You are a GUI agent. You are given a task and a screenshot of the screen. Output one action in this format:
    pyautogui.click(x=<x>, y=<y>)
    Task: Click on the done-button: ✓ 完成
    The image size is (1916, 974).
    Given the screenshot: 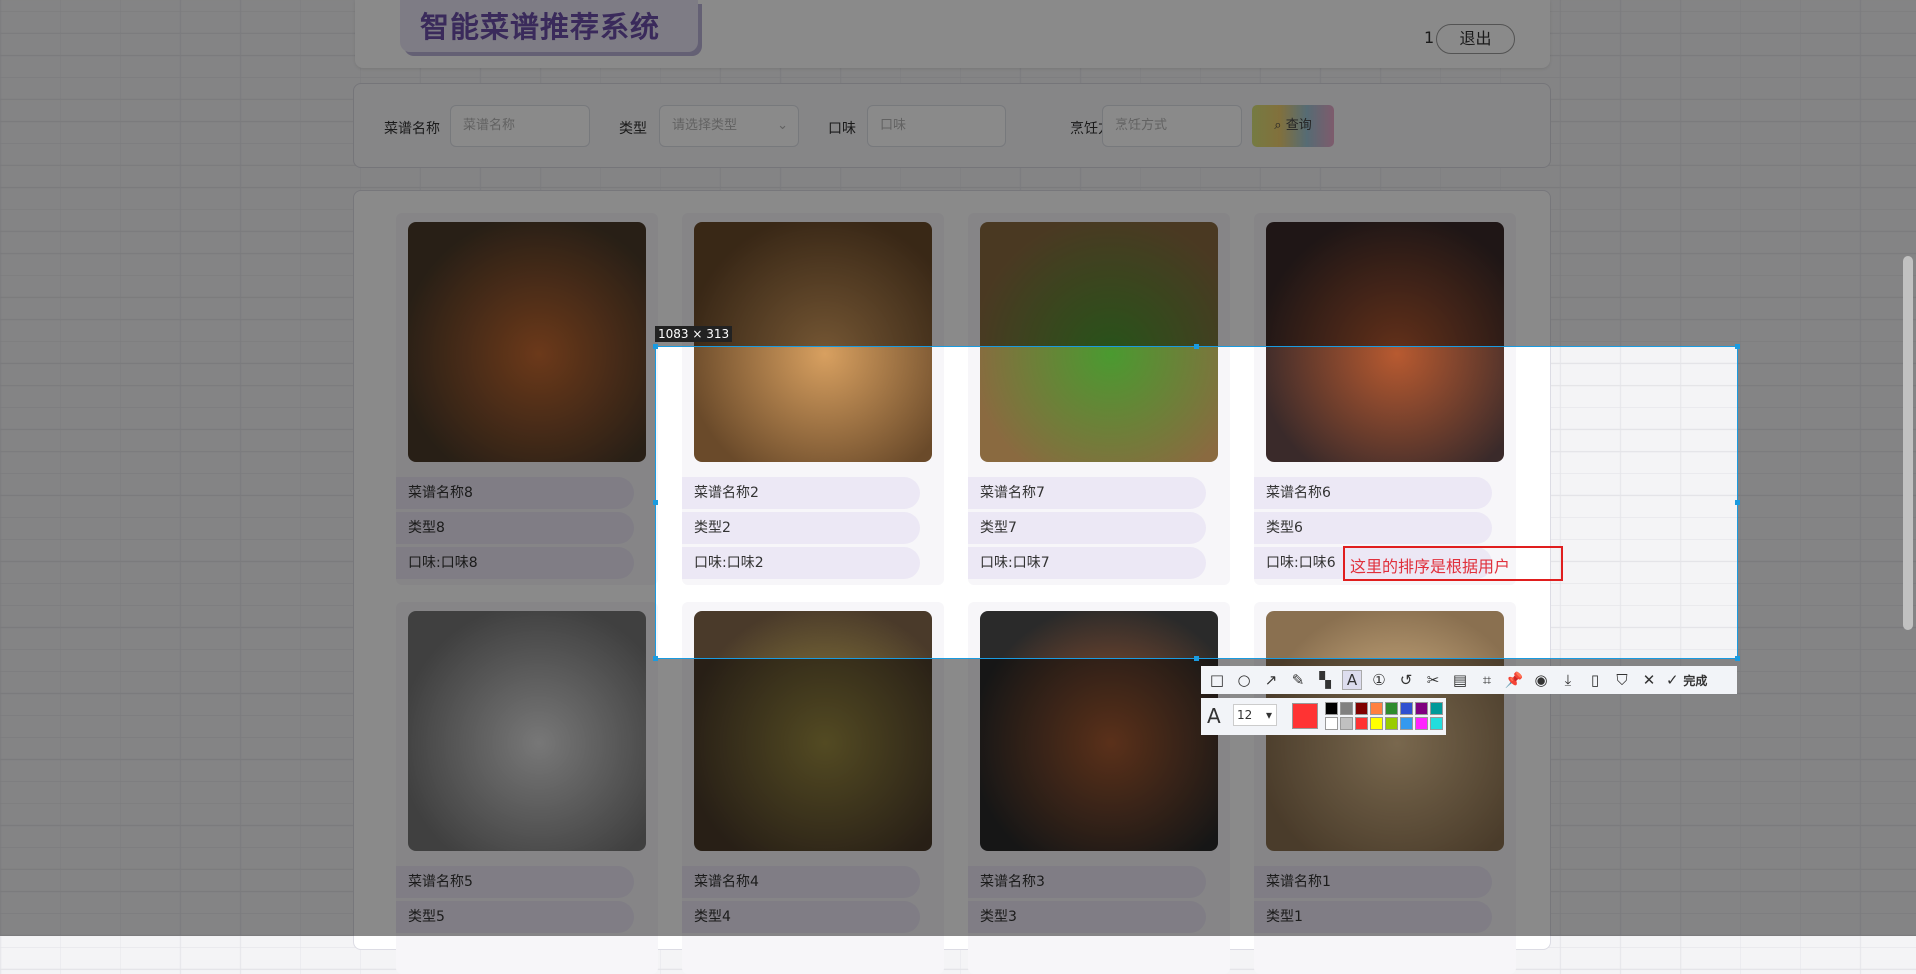 What is the action you would take?
    pyautogui.click(x=1686, y=680)
    